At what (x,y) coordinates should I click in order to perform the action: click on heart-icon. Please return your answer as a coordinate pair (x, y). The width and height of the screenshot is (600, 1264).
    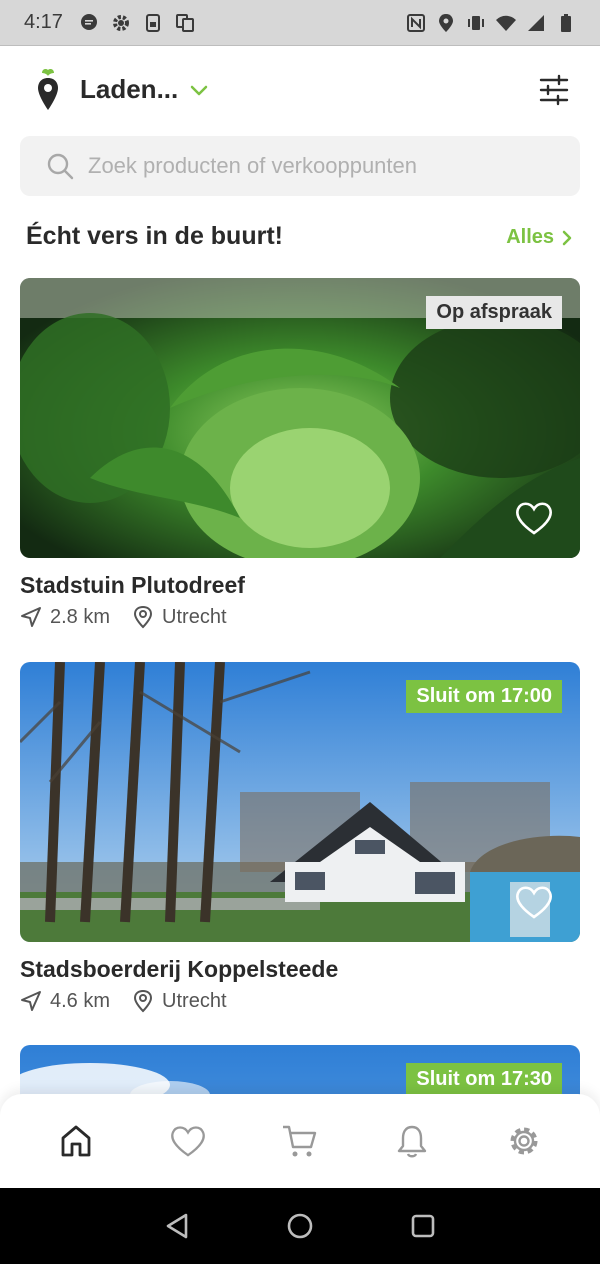
    Looking at the image, I should click on (188, 1141).